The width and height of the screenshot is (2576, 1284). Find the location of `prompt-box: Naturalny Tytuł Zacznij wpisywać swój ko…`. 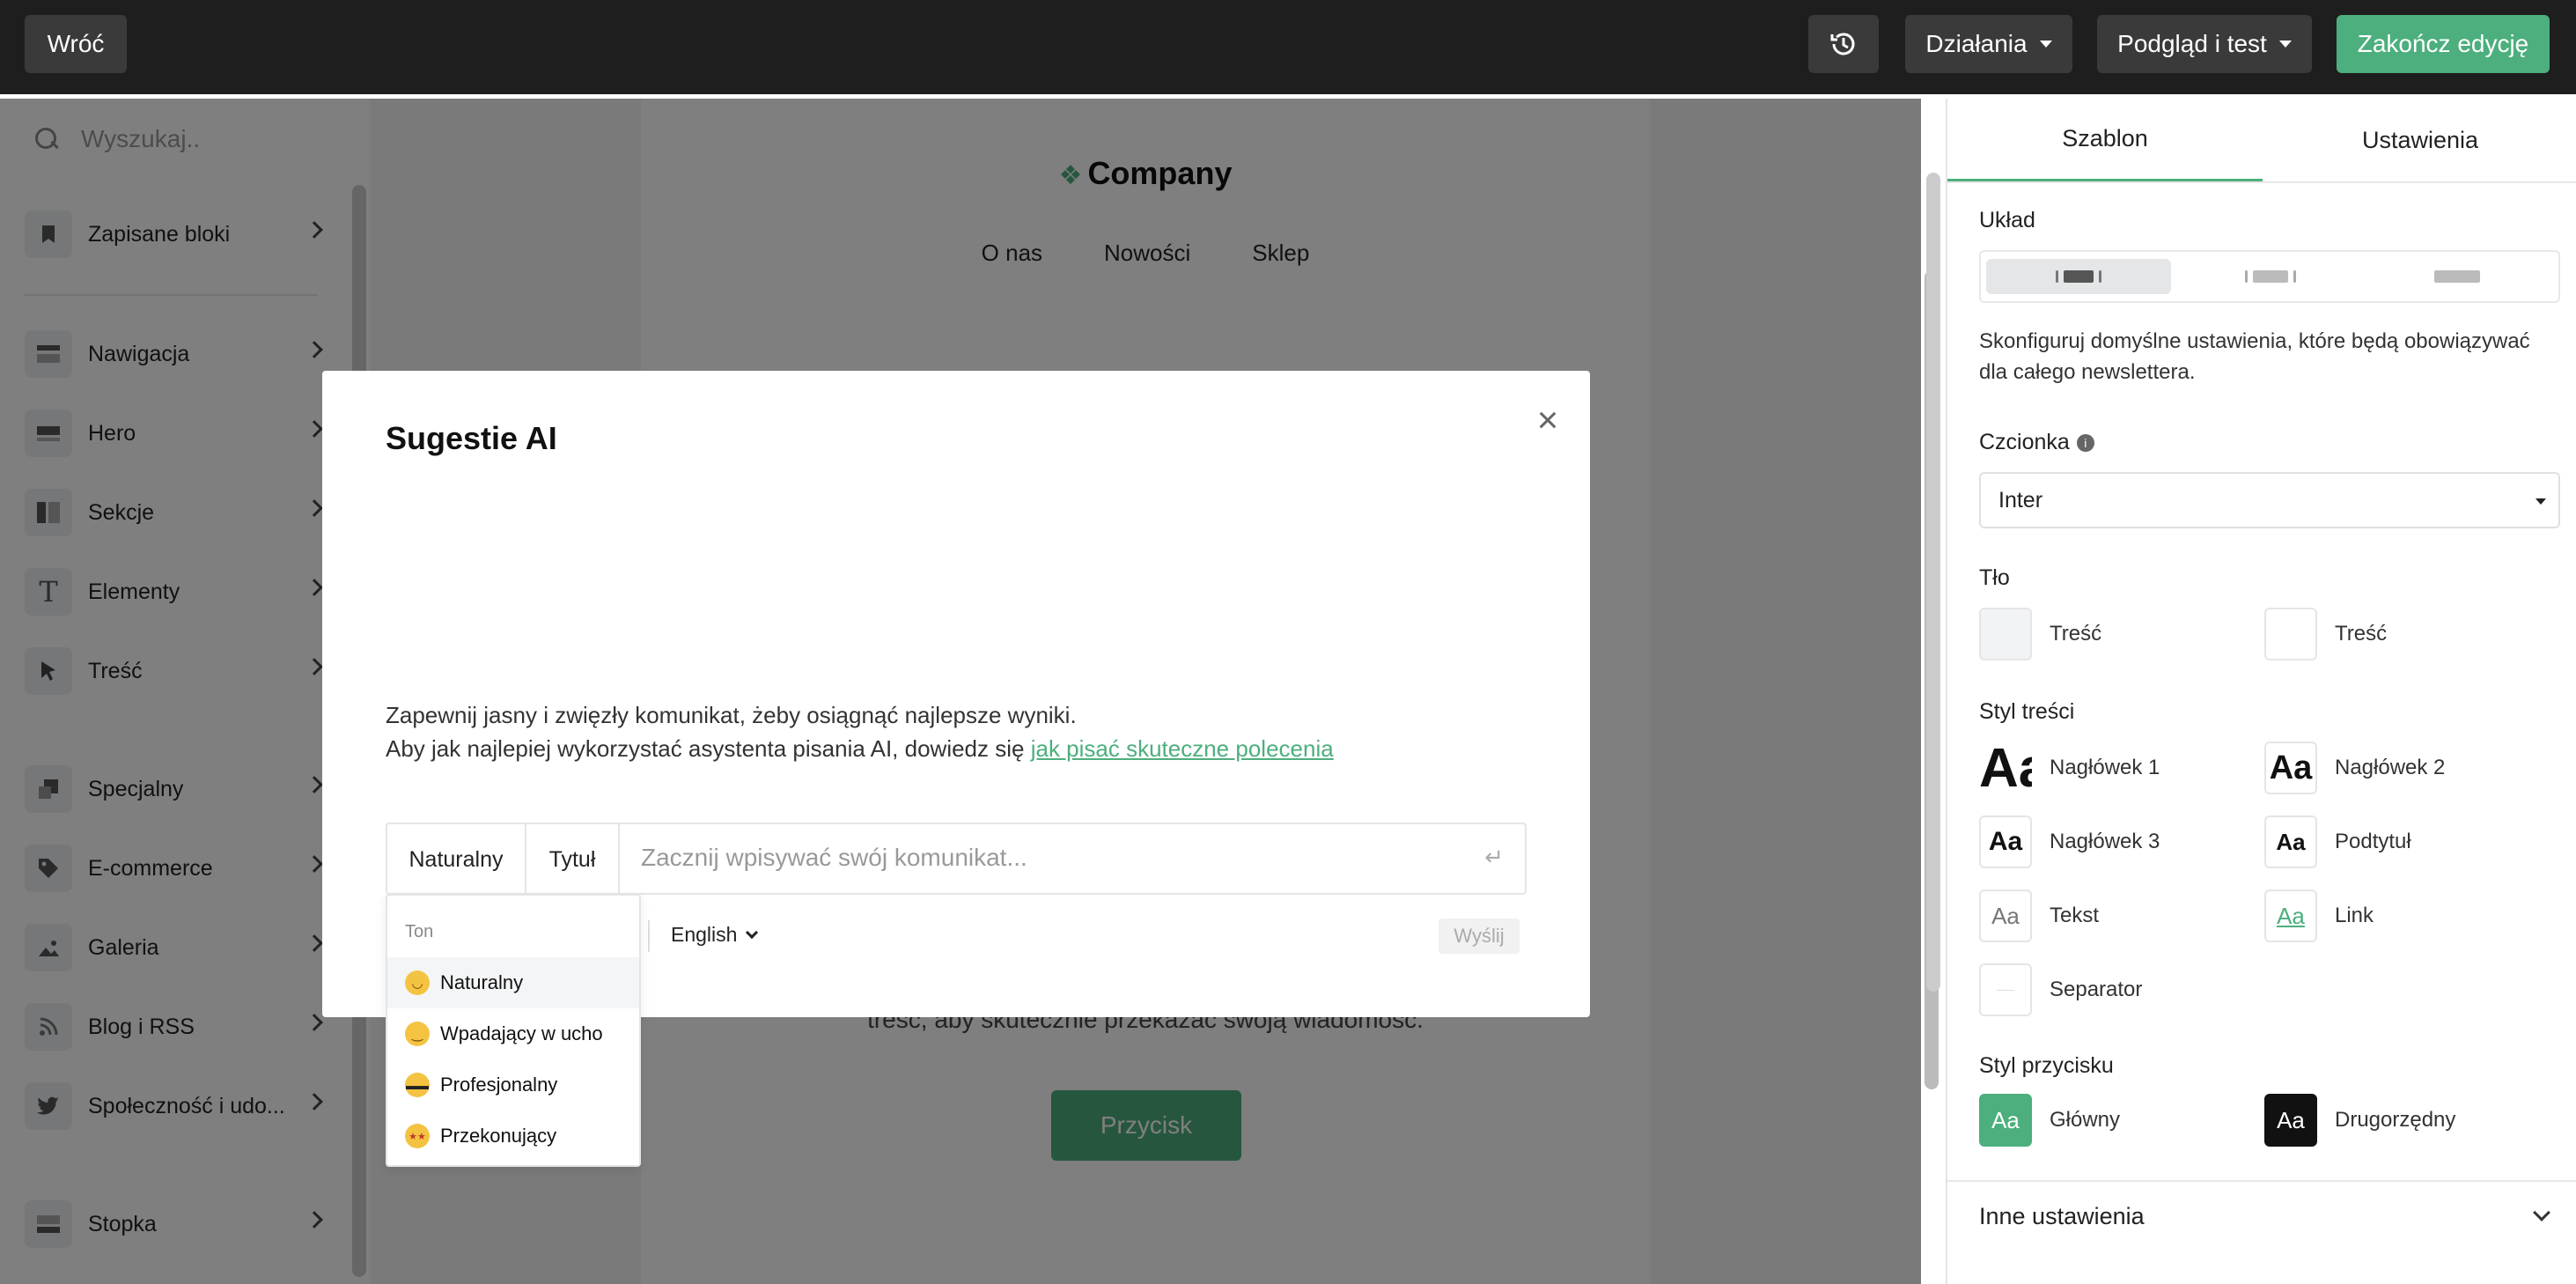

prompt-box: Naturalny Tytuł Zacznij wpisywać swój ko… is located at coordinates (956, 859).